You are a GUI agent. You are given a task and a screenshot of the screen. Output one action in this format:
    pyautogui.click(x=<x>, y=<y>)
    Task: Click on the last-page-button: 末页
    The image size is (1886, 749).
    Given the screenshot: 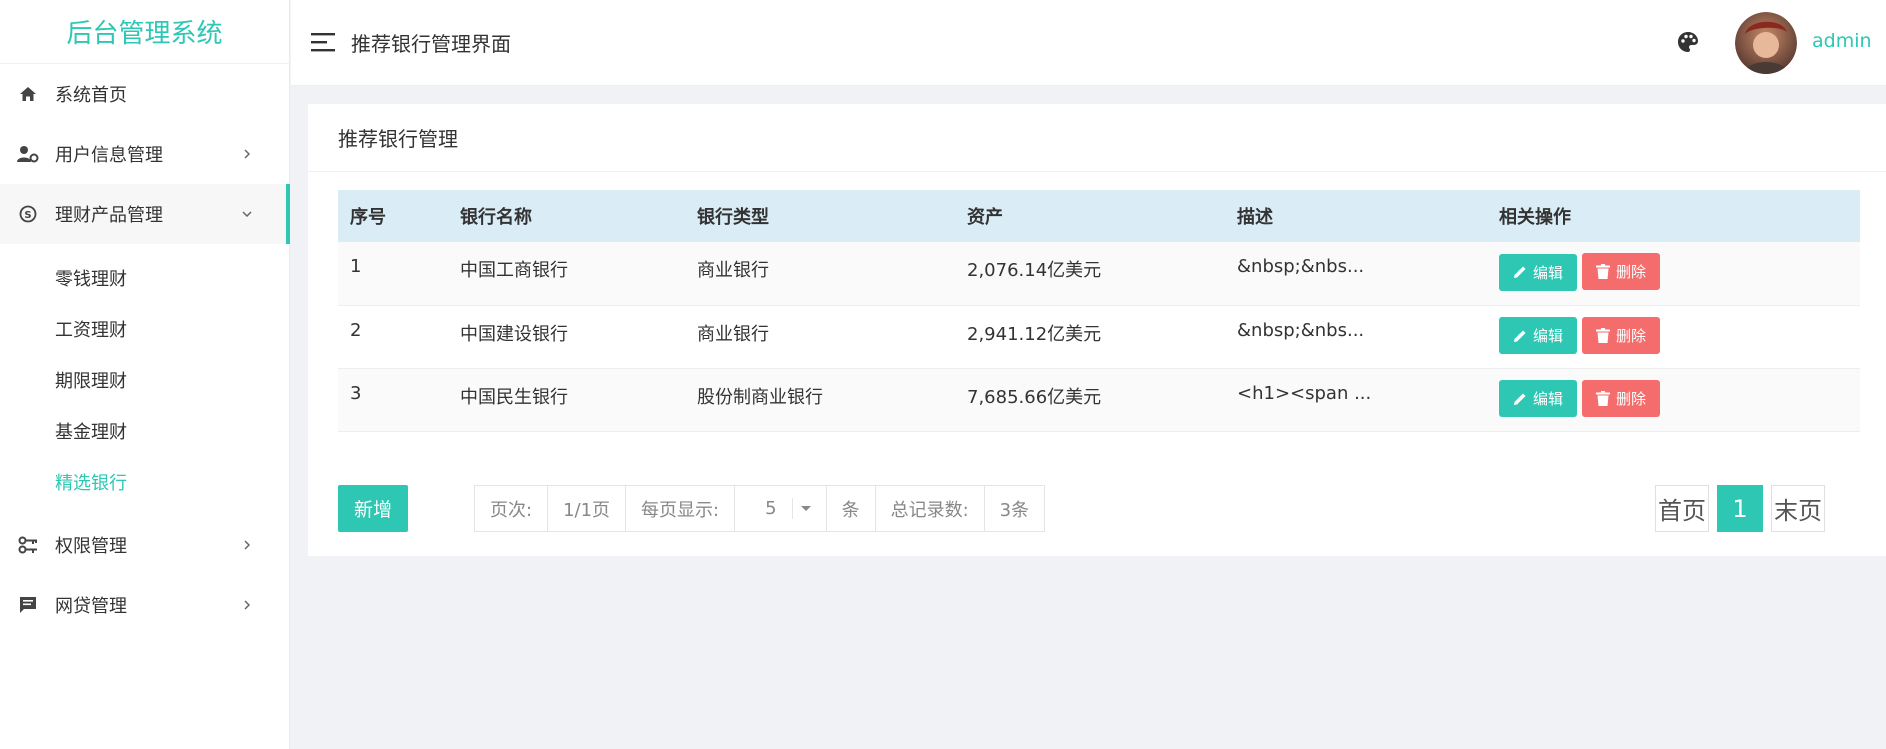 What is the action you would take?
    pyautogui.click(x=1798, y=508)
    